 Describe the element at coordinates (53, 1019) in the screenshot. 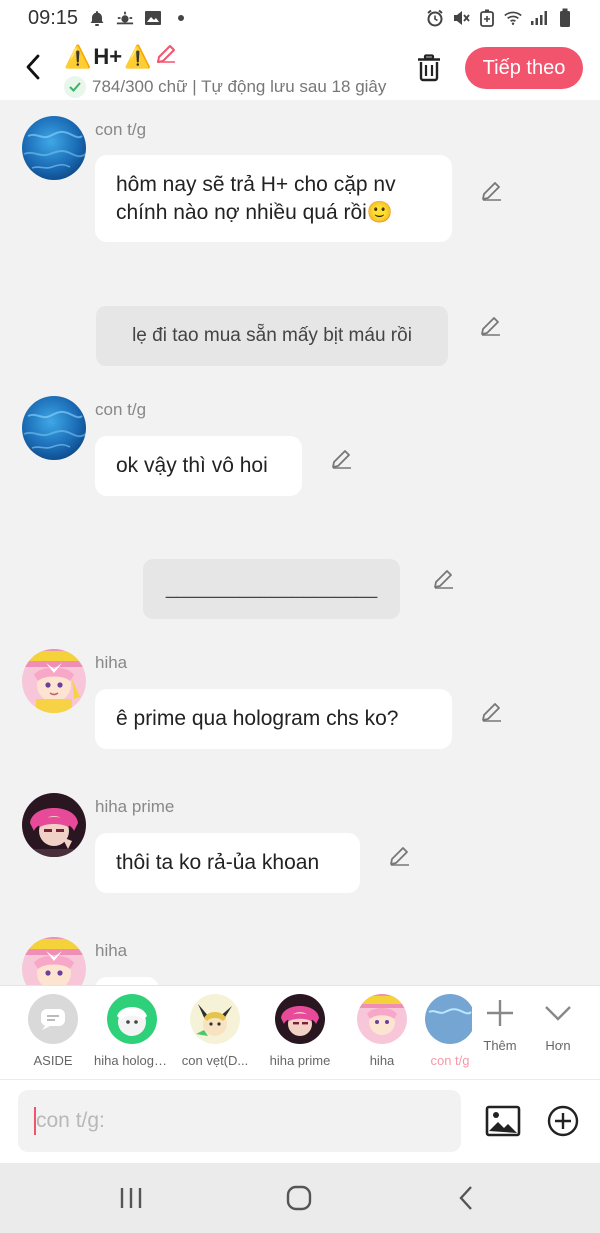

I see `aside-icon` at that location.